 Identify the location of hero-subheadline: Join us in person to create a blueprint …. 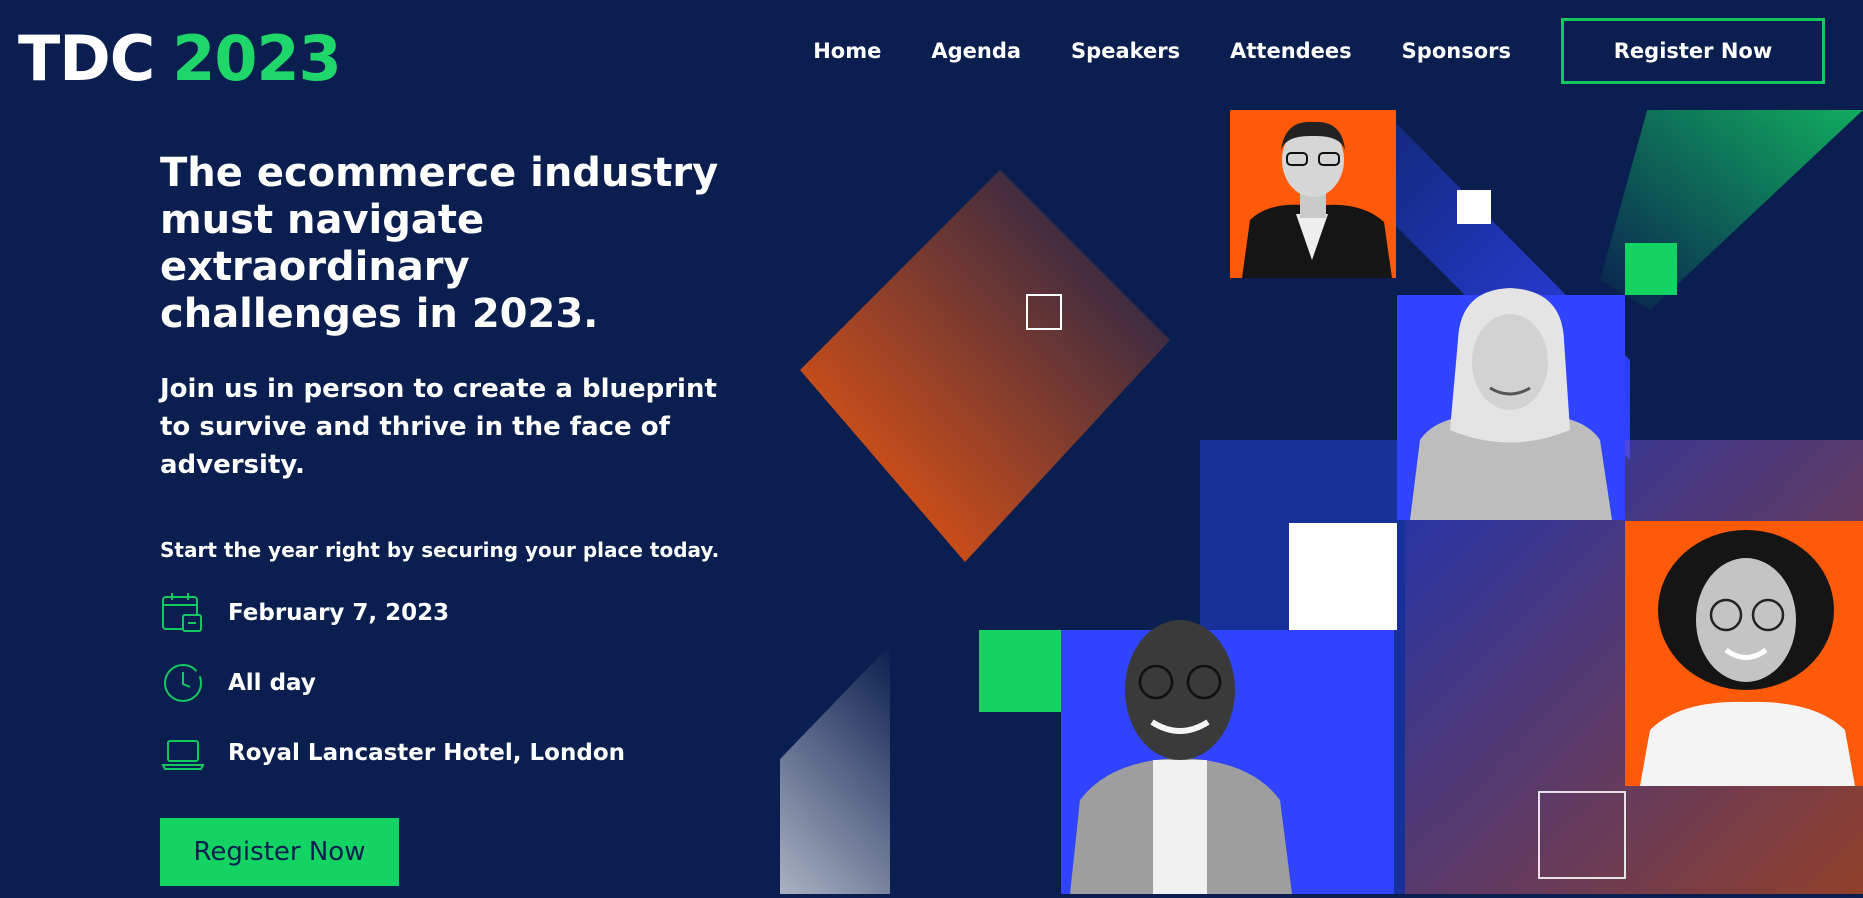
(438, 427).